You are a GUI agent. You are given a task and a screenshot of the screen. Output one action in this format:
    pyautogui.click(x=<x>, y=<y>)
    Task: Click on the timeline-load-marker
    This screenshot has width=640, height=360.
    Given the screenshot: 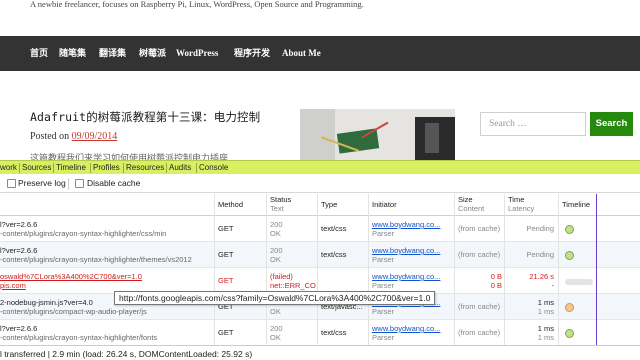 What is the action you would take?
    pyautogui.click(x=596, y=273)
    